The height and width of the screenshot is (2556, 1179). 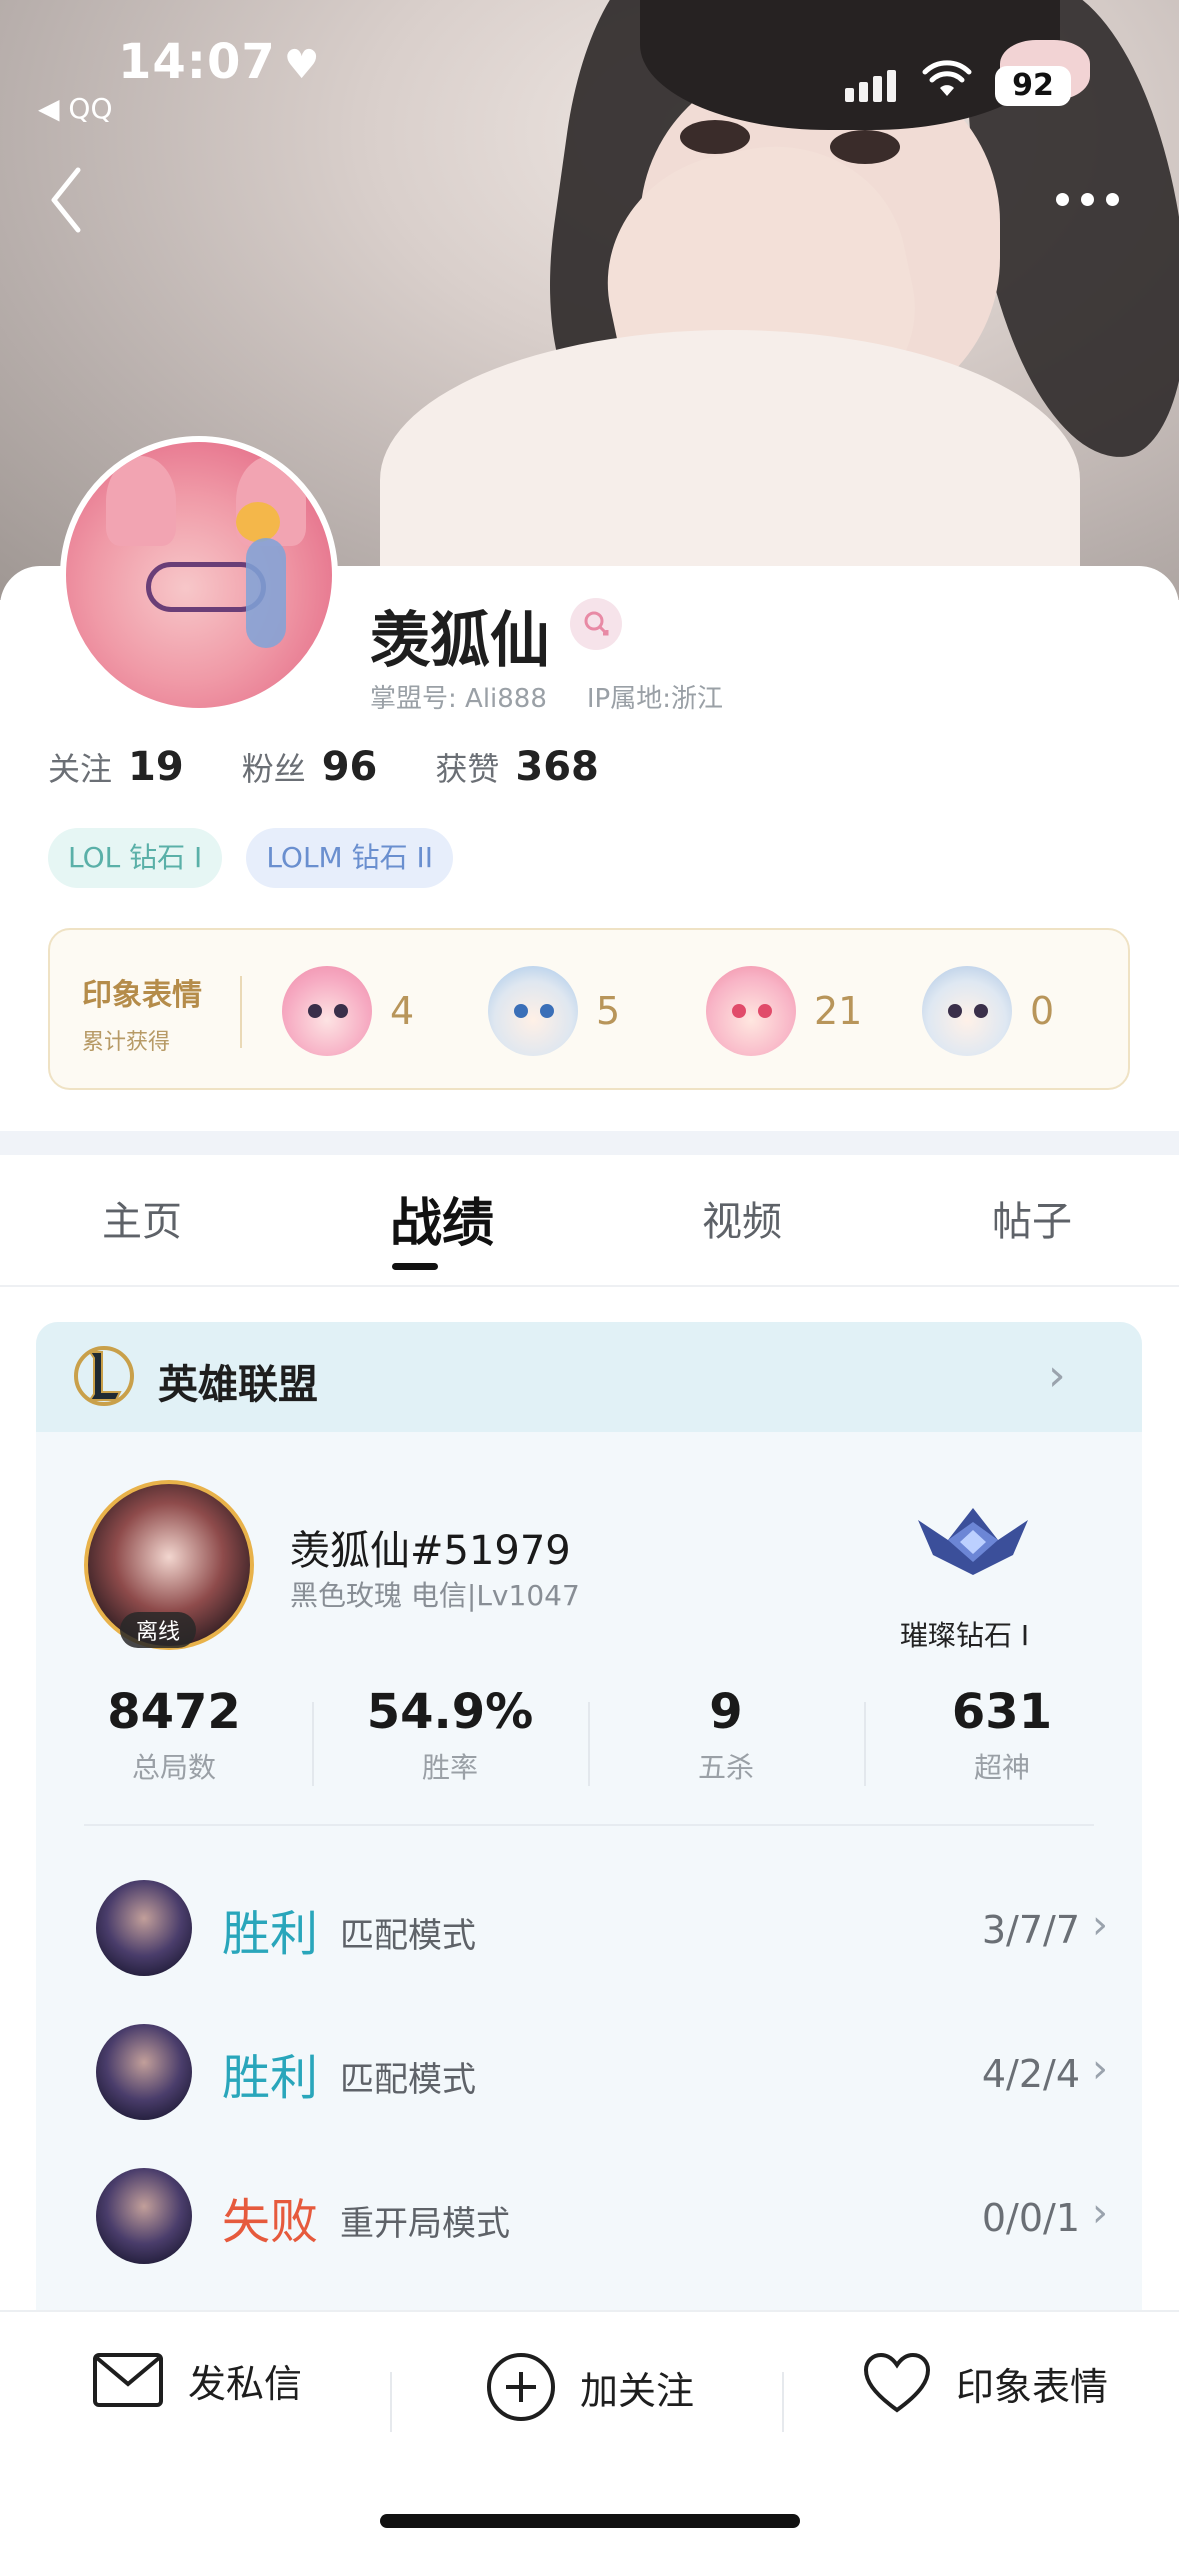 I want to click on rank-tags: LOL 钻石 I LOLM 钻石 II, so click(x=251, y=858).